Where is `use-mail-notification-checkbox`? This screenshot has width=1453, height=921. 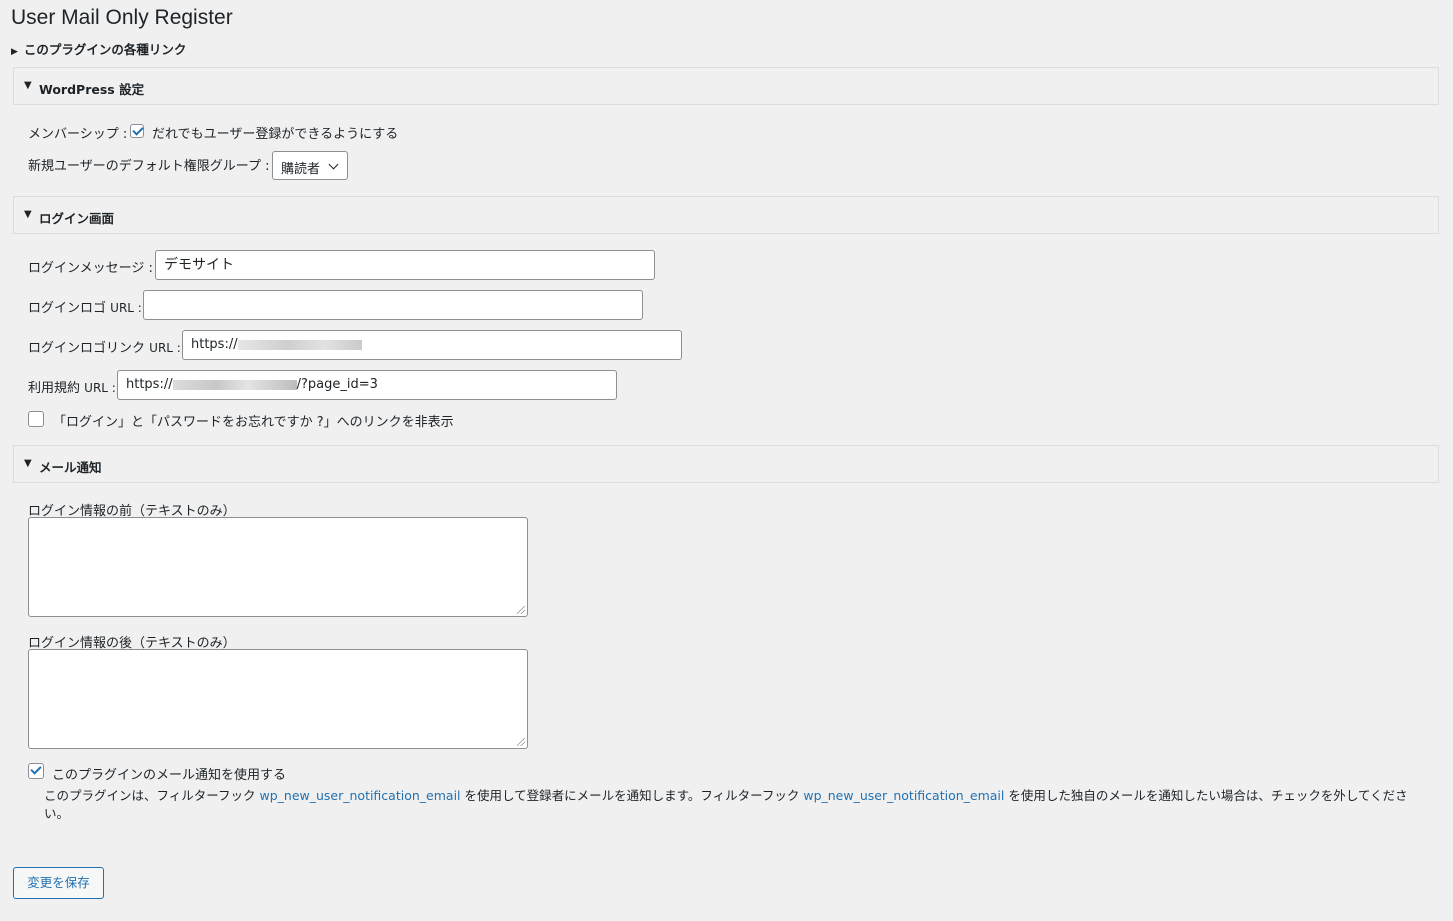
use-mail-notification-checkbox is located at coordinates (36, 771).